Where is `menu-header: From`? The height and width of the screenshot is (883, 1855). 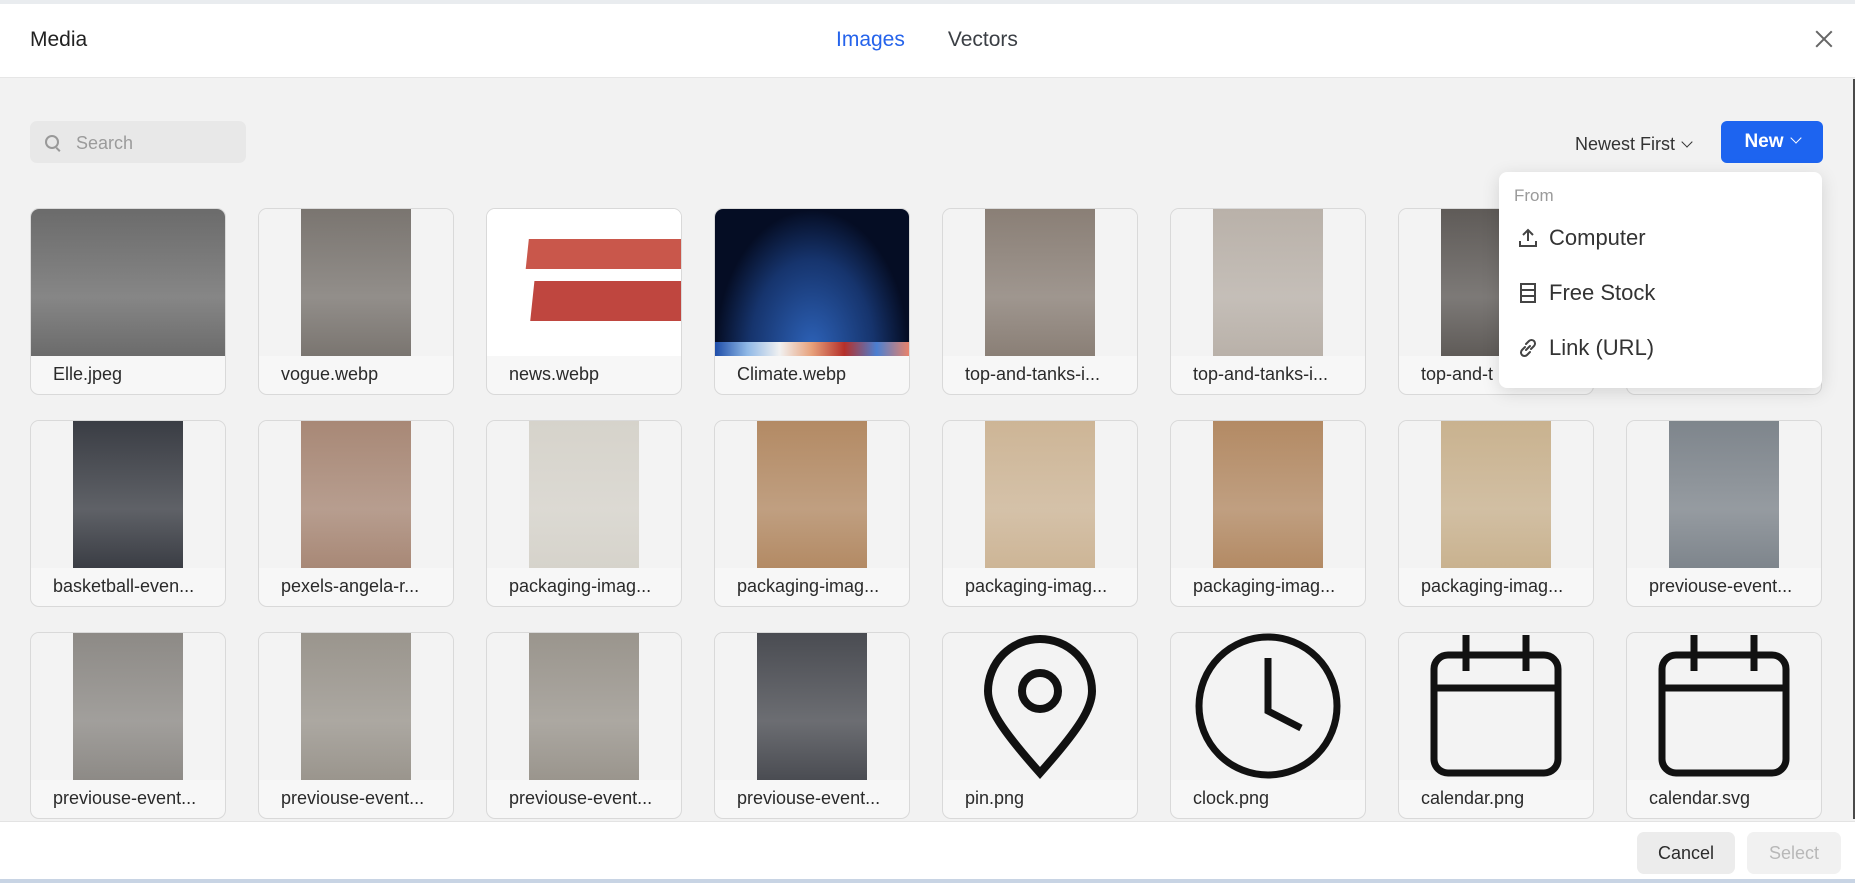
menu-header: From is located at coordinates (1534, 195).